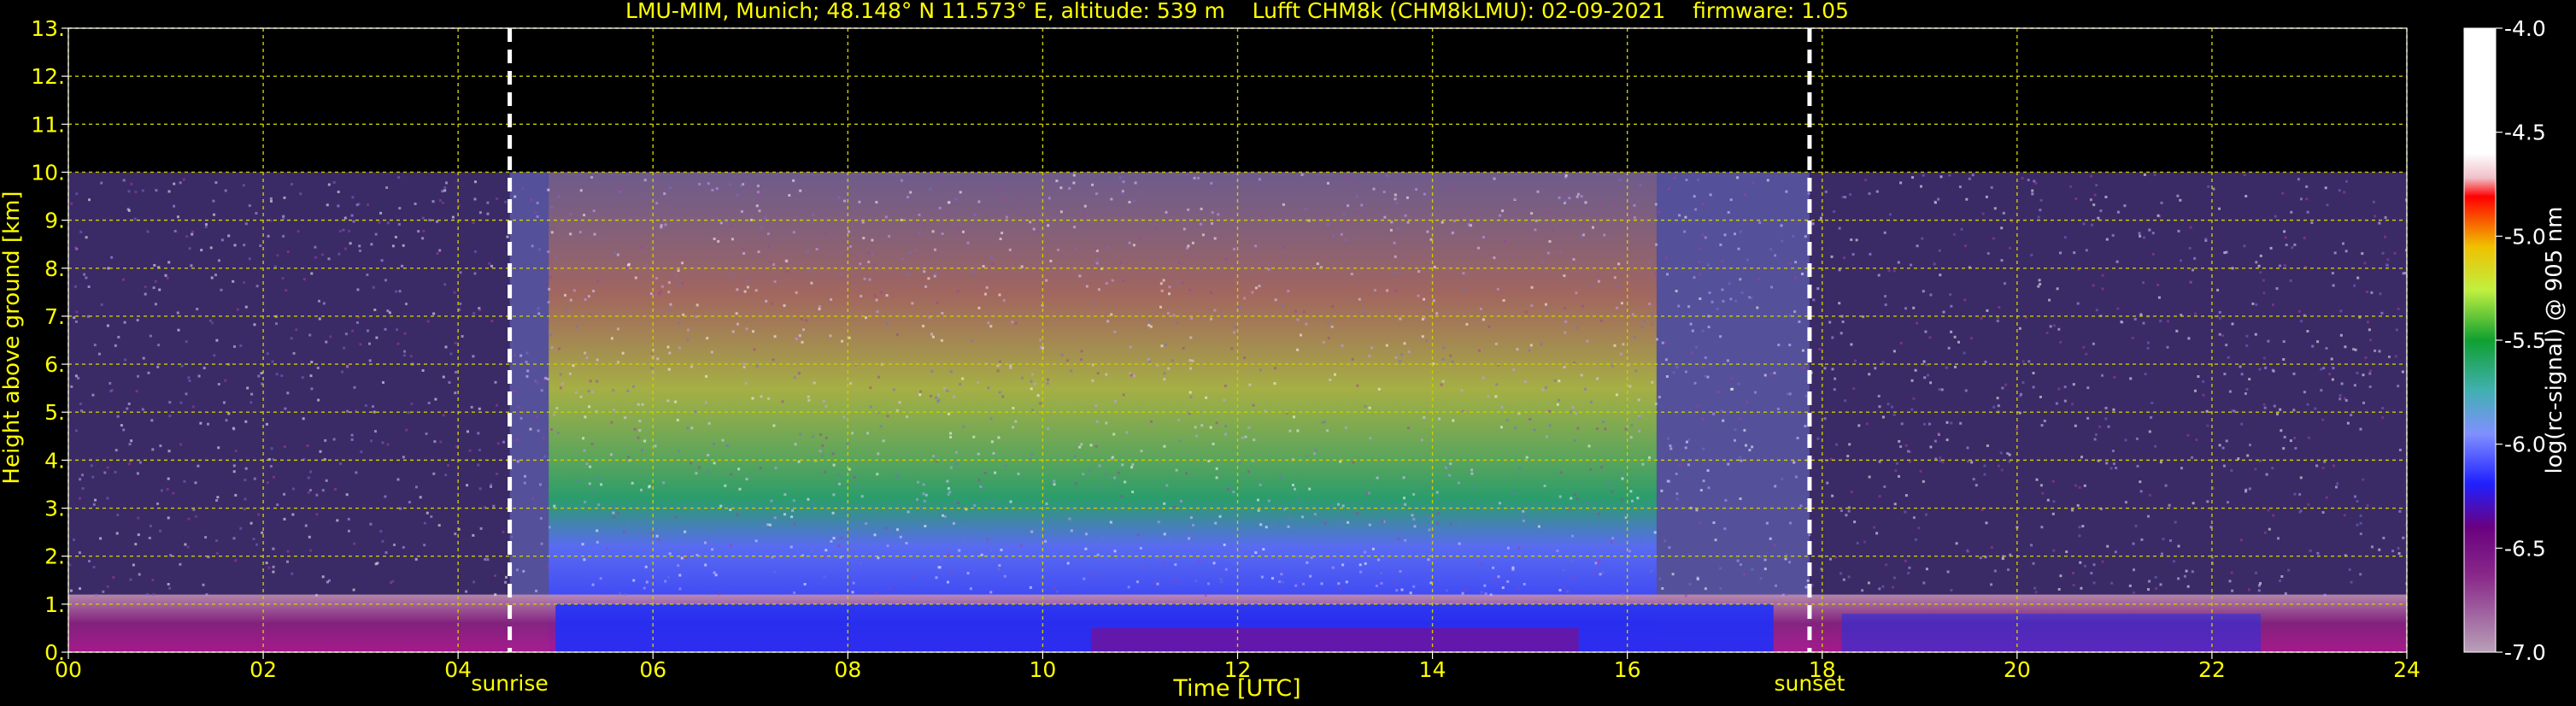 The height and width of the screenshot is (706, 2576). I want to click on y-axis-label: Height above ground [km], so click(12, 337).